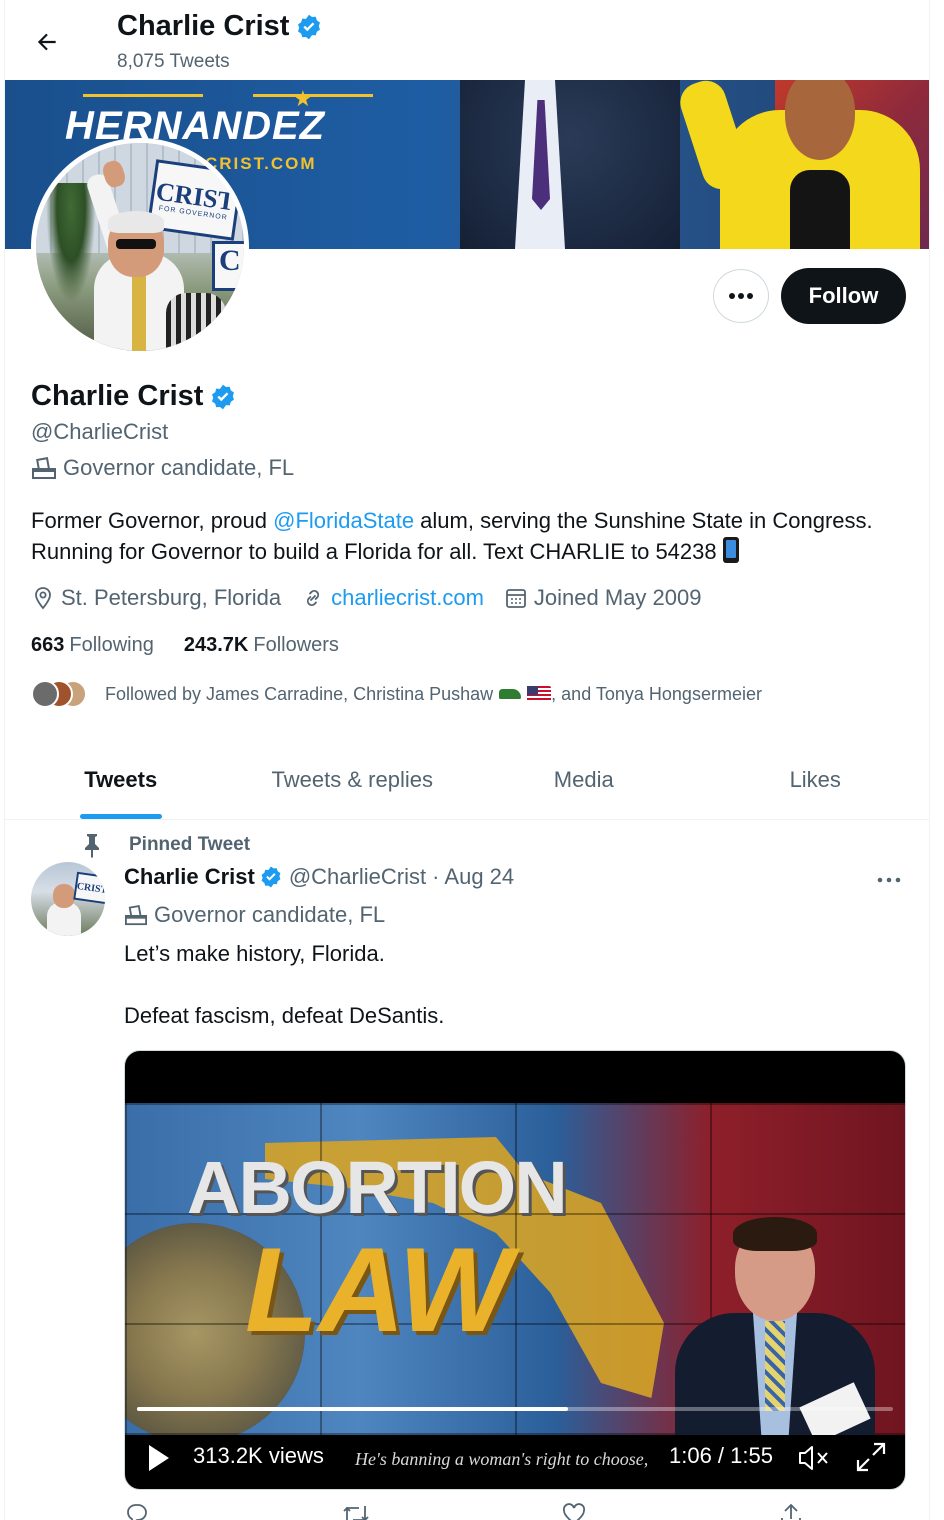 Image resolution: width=944 pixels, height=1520 pixels. I want to click on profile-name: Charlie Crist, so click(134, 396).